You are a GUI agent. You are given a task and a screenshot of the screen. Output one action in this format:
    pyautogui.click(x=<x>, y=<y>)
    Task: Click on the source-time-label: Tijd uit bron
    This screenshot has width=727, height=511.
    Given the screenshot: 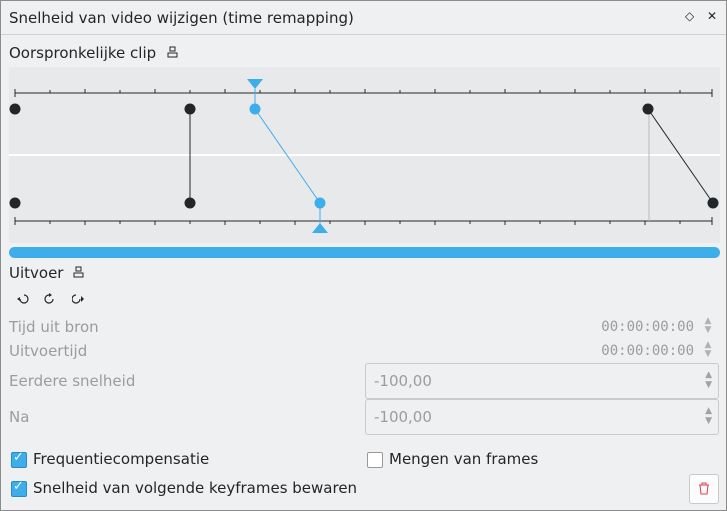 What is the action you would take?
    pyautogui.click(x=54, y=327)
    